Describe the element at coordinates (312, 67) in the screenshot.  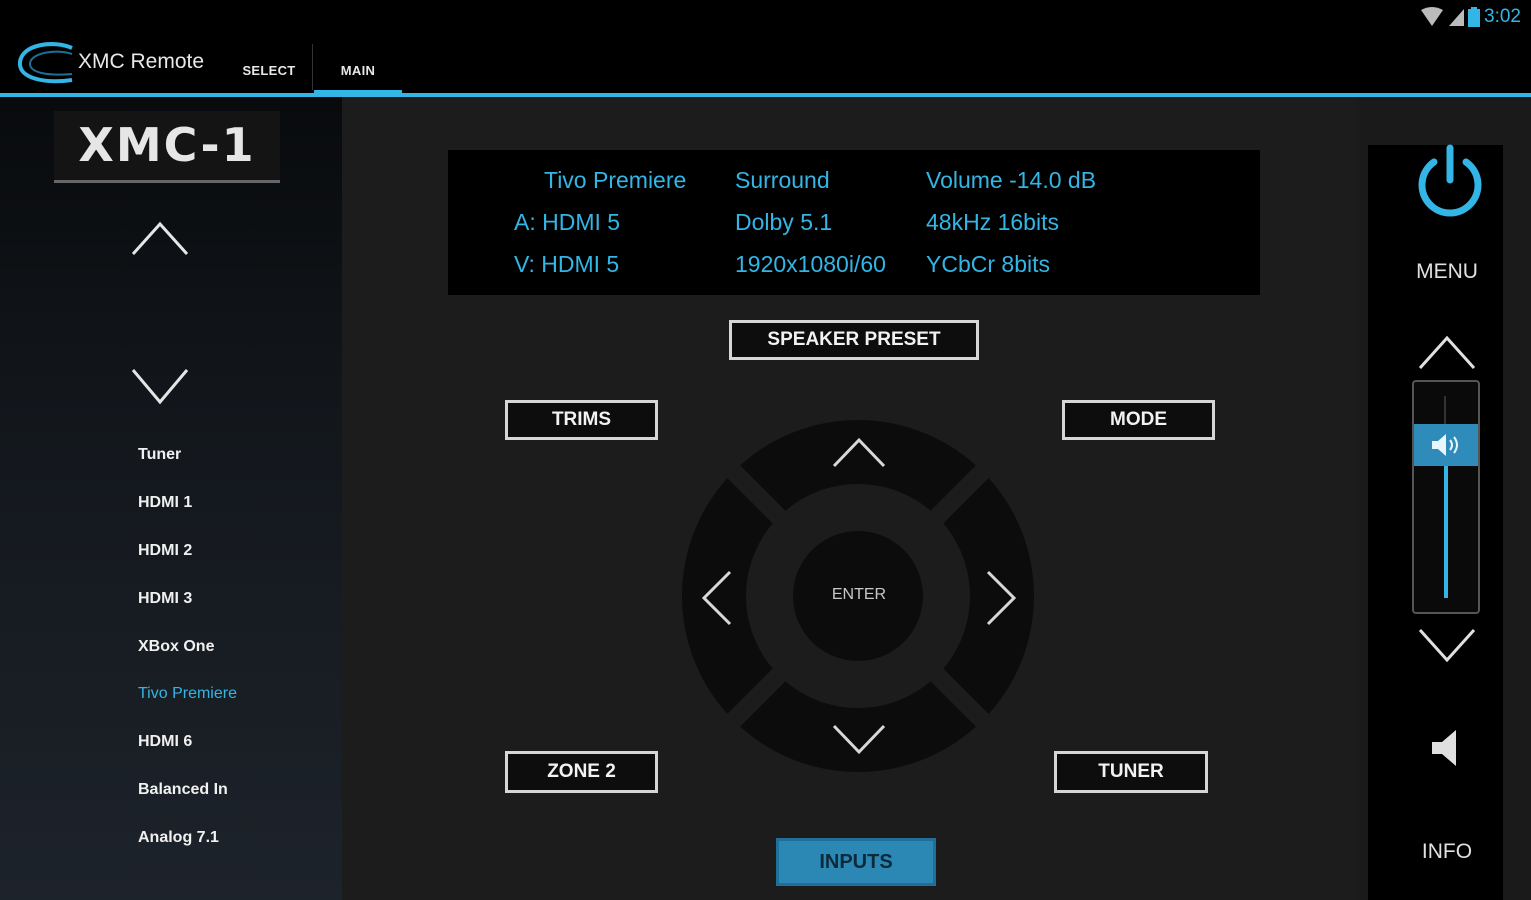
I see `tab-divider` at that location.